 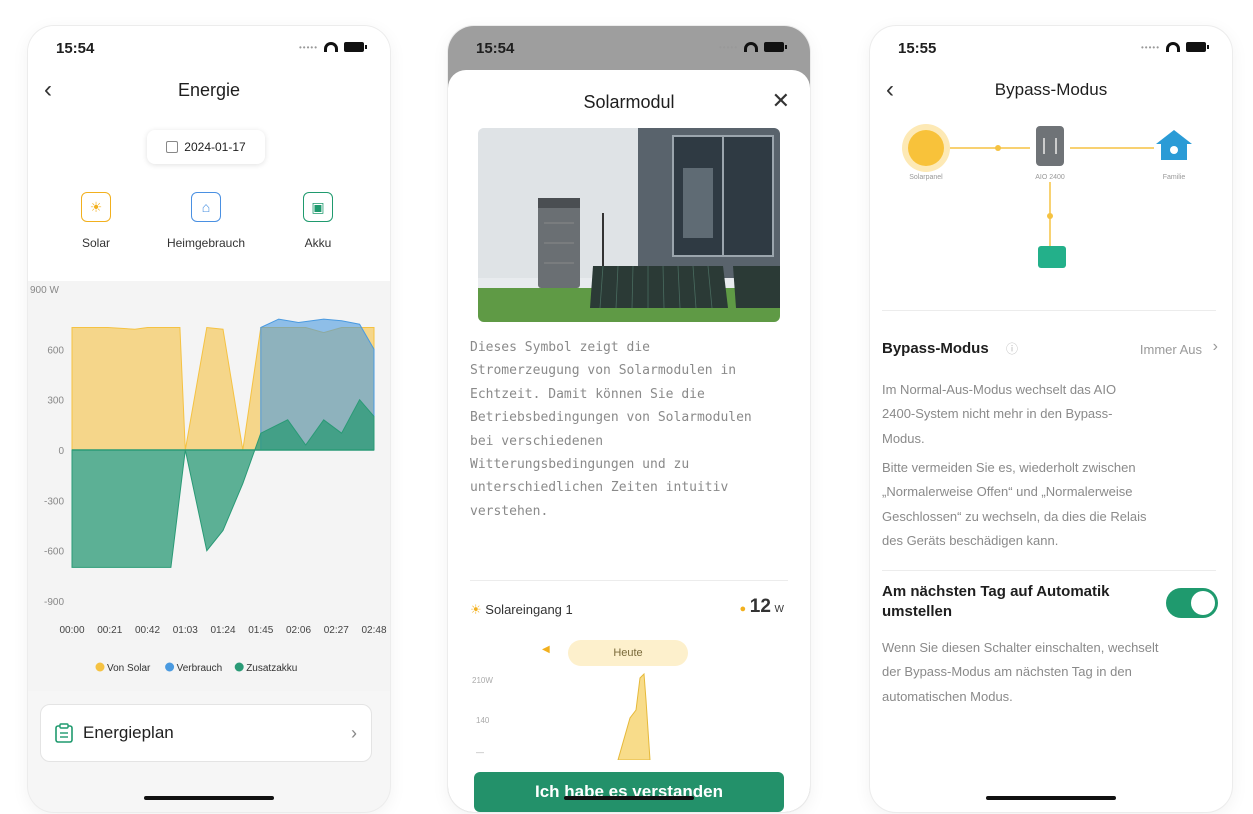 What do you see at coordinates (917, 611) in the screenshot?
I see `auto-title-line: umstellen` at bounding box center [917, 611].